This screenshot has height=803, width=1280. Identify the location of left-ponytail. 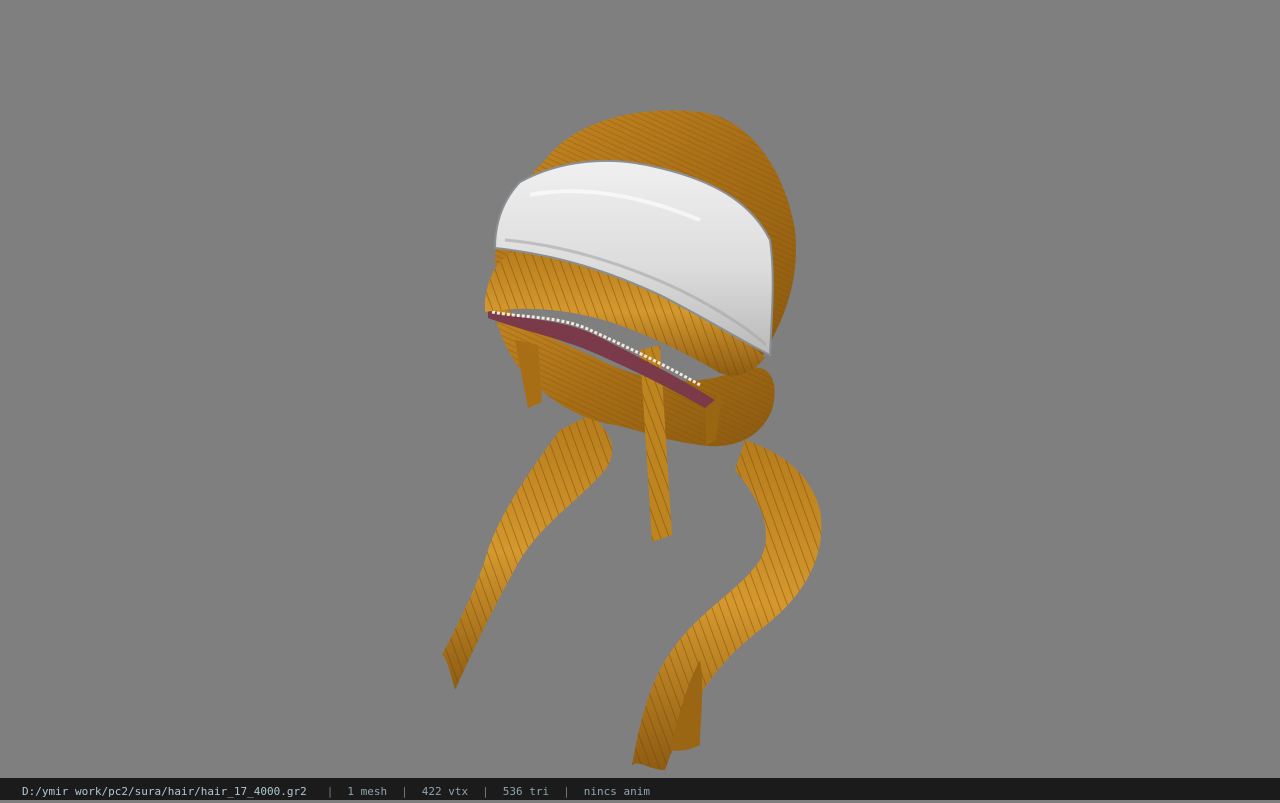
(527, 552).